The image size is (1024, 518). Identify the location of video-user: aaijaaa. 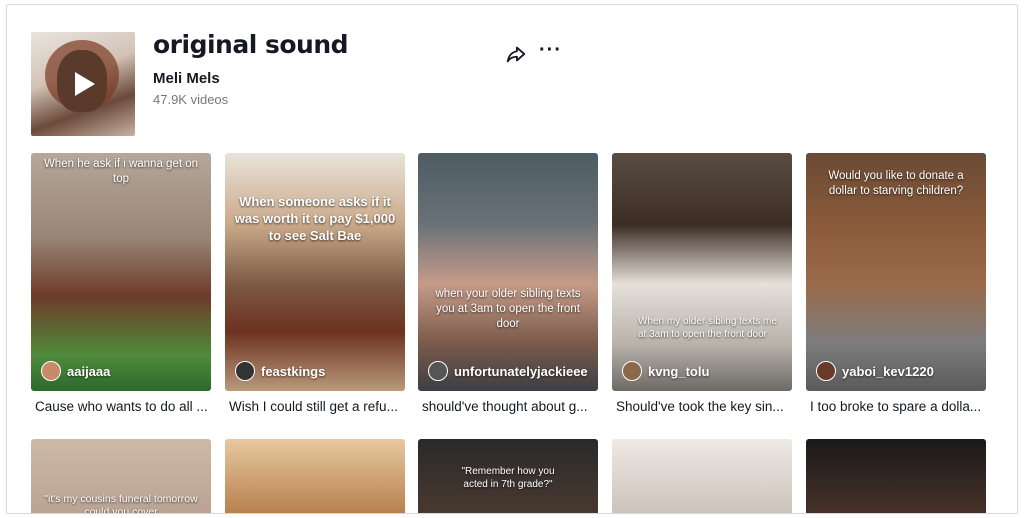
(75, 371).